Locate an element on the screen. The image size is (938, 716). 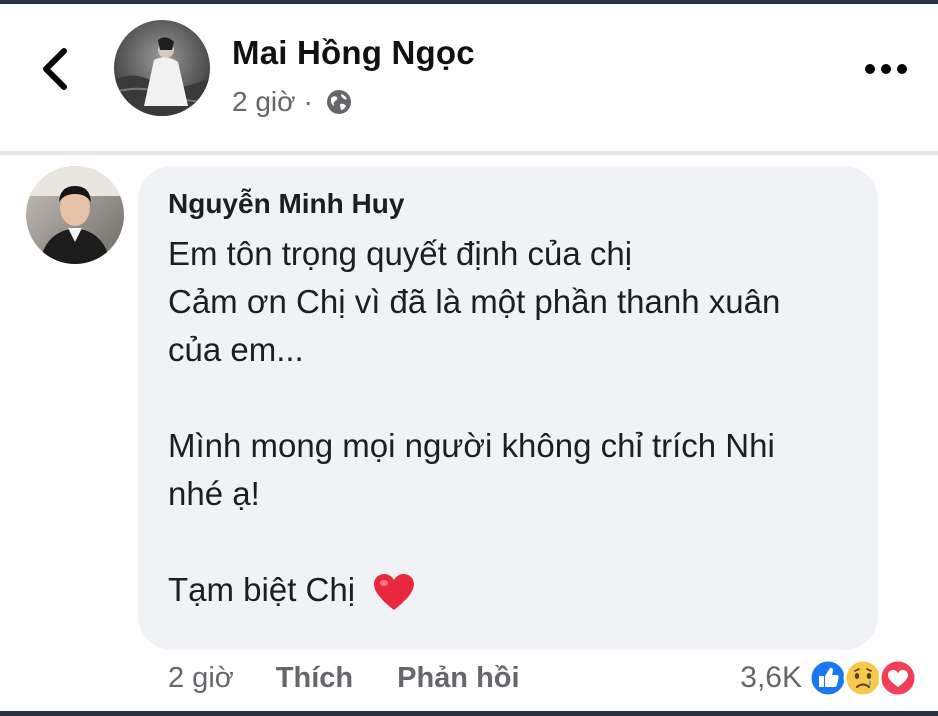
commenter-avatar is located at coordinates (75, 215).